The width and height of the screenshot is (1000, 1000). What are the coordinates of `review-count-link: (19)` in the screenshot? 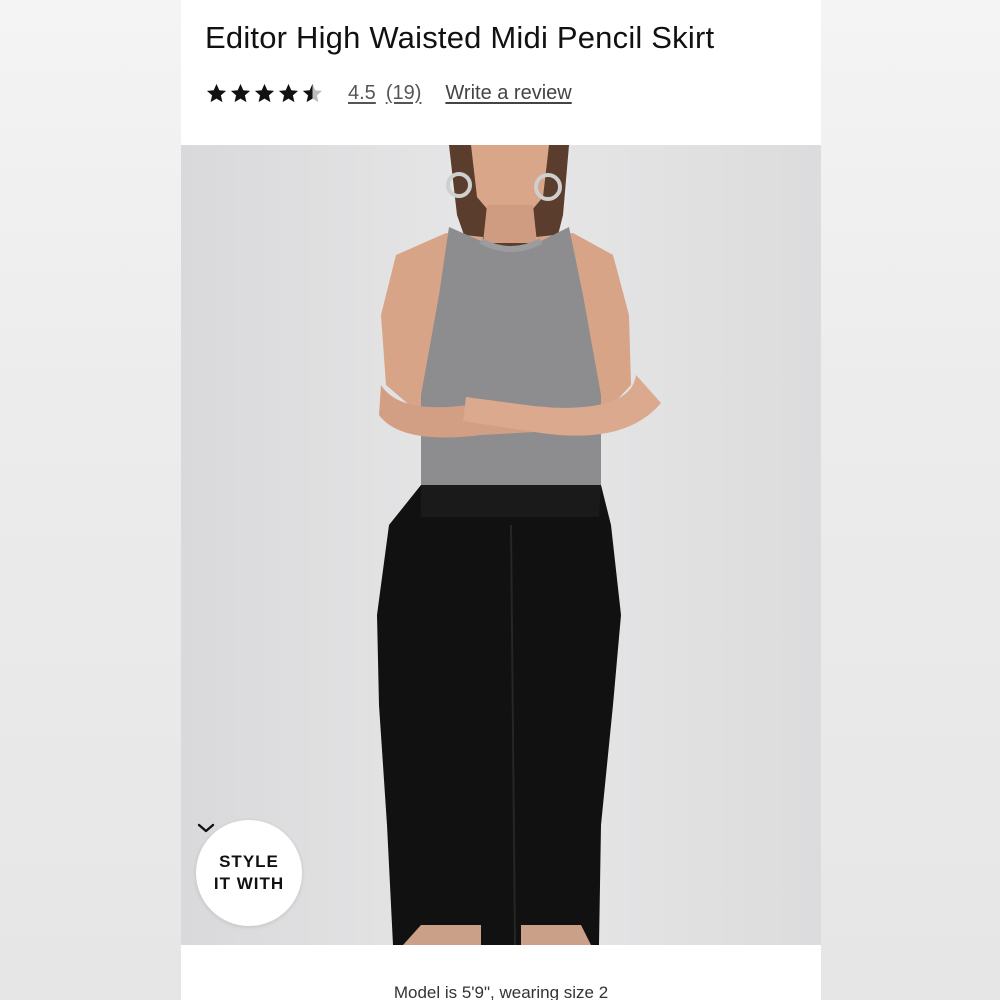 It's located at (404, 93).